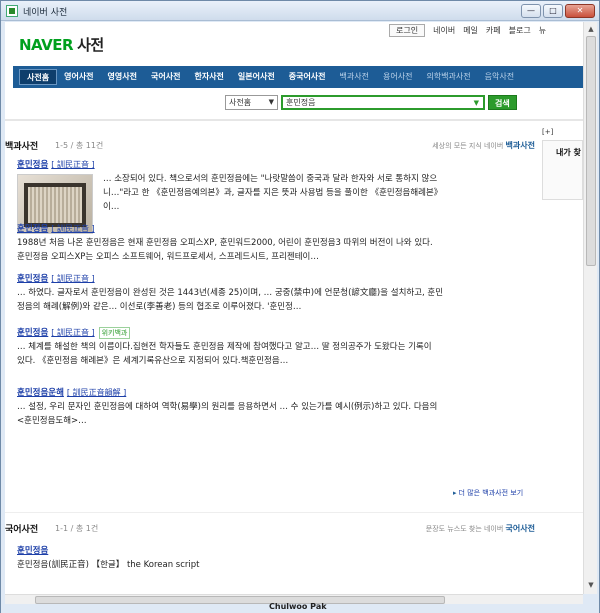 The width and height of the screenshot is (600, 613). I want to click on vertical-scrollbar: ▲ ▼, so click(590, 308).